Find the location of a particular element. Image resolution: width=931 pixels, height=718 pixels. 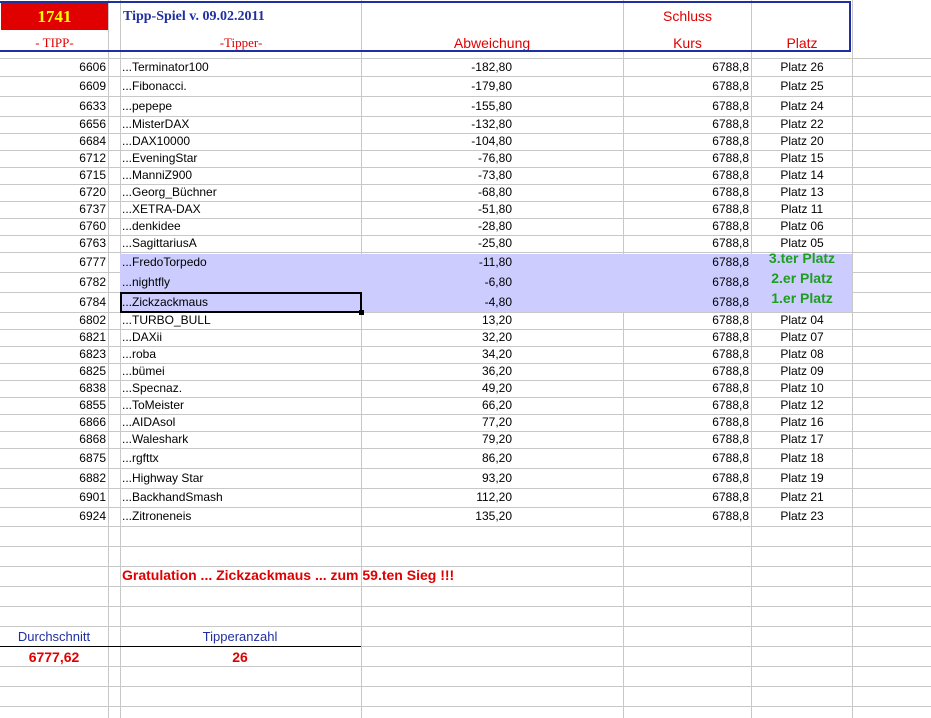

row-tipp: 6656 is located at coordinates (92, 124).